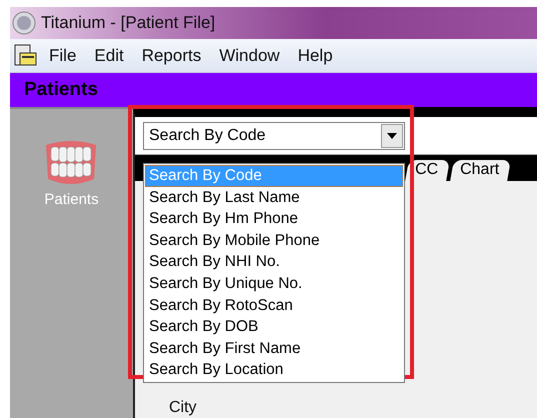  Describe the element at coordinates (171, 55) in the screenshot. I see `menu-item: Reports` at that location.